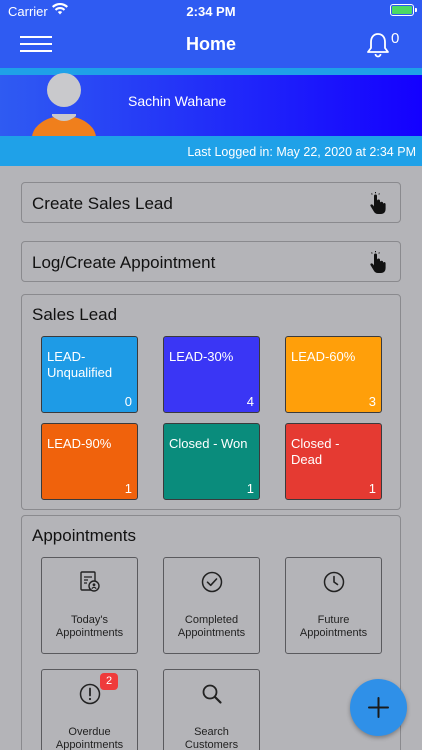  I want to click on tile-label: Closed - Won, so click(208, 443).